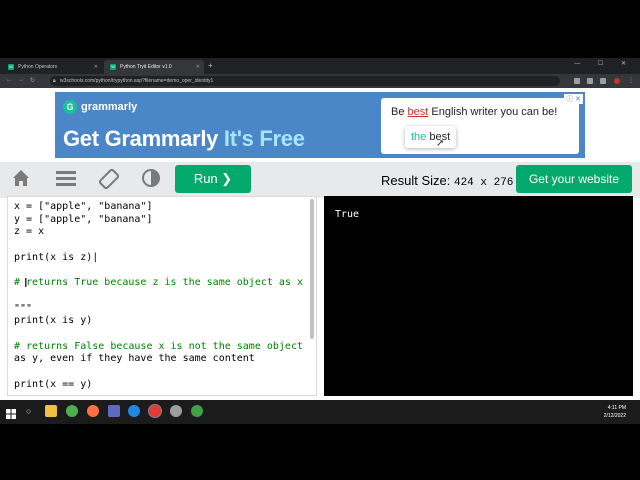 The image size is (640, 480). I want to click on clock-time: 4:11 PM, so click(616, 408).